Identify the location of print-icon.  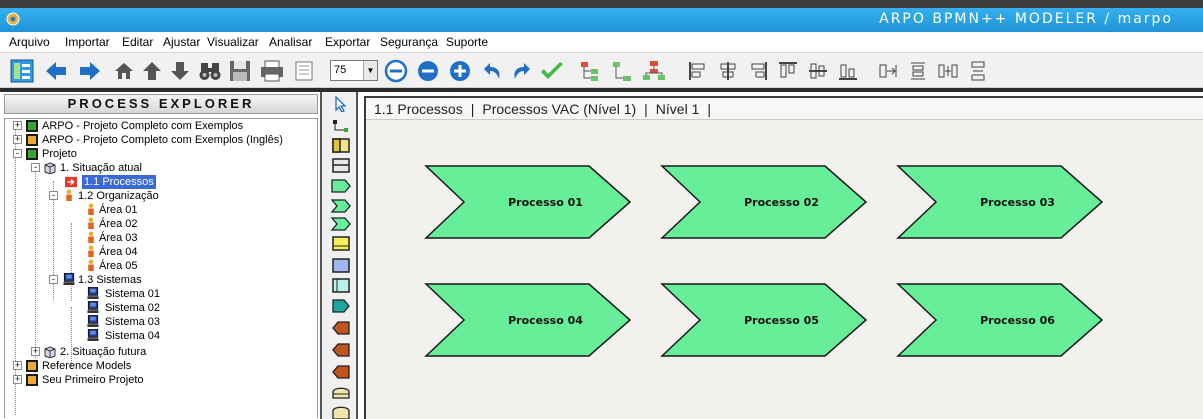
(272, 71).